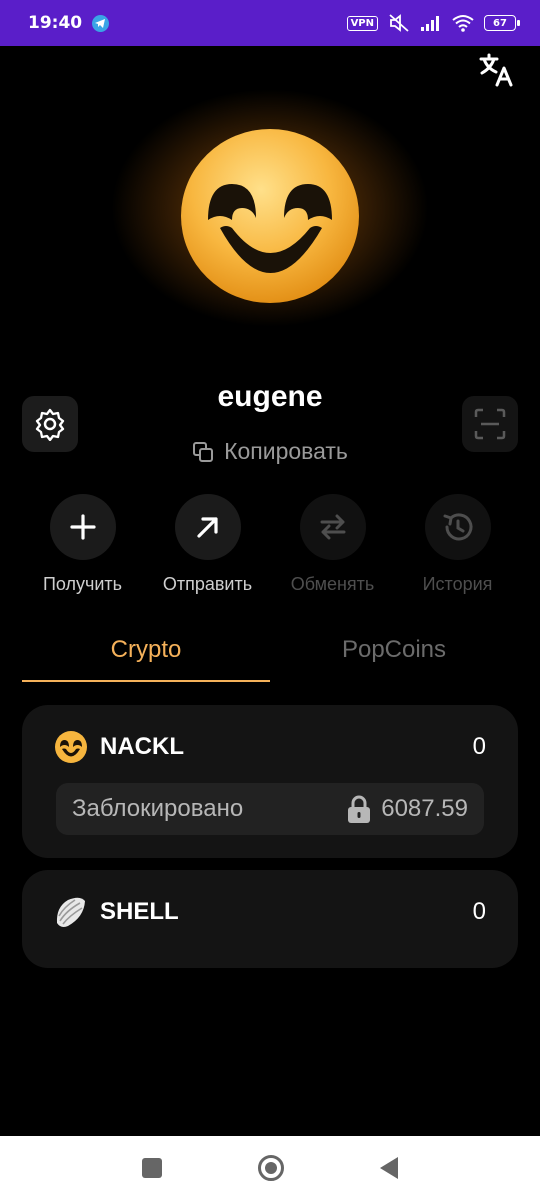 Image resolution: width=540 pixels, height=1200 pixels. I want to click on swap-circle, so click(332, 527).